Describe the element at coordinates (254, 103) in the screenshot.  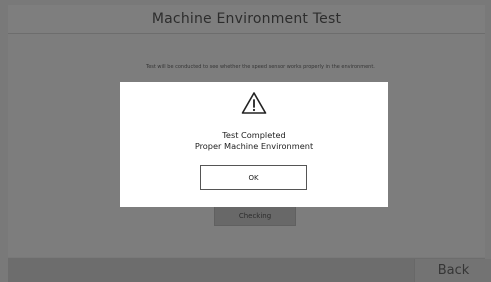
I see `warning-triangle-icon` at that location.